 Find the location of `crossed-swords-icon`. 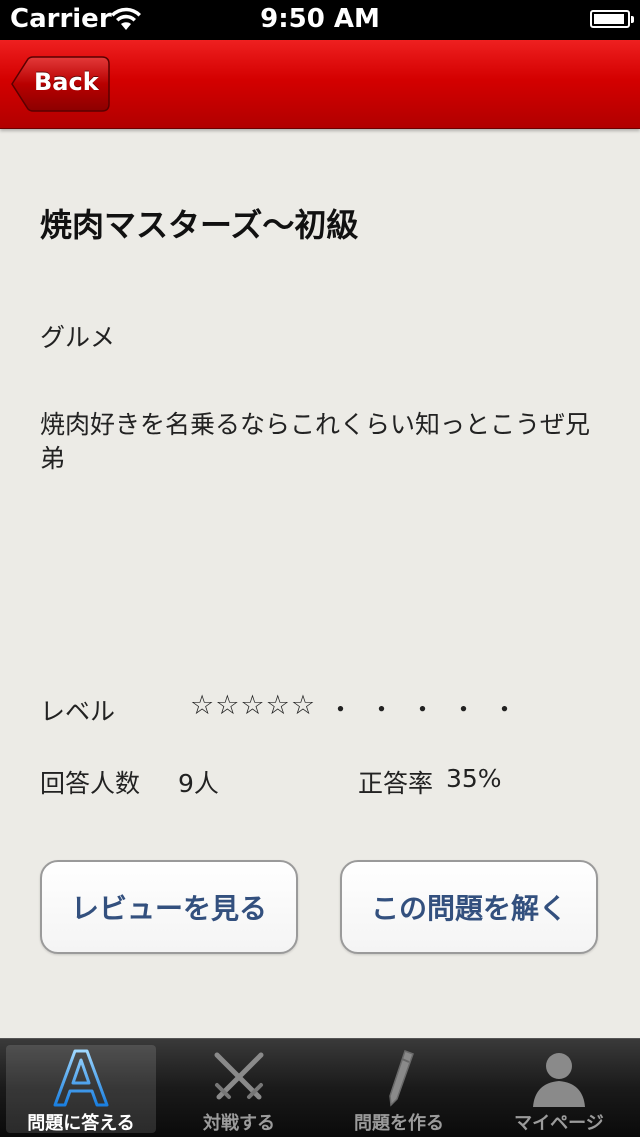

crossed-swords-icon is located at coordinates (239, 1076).